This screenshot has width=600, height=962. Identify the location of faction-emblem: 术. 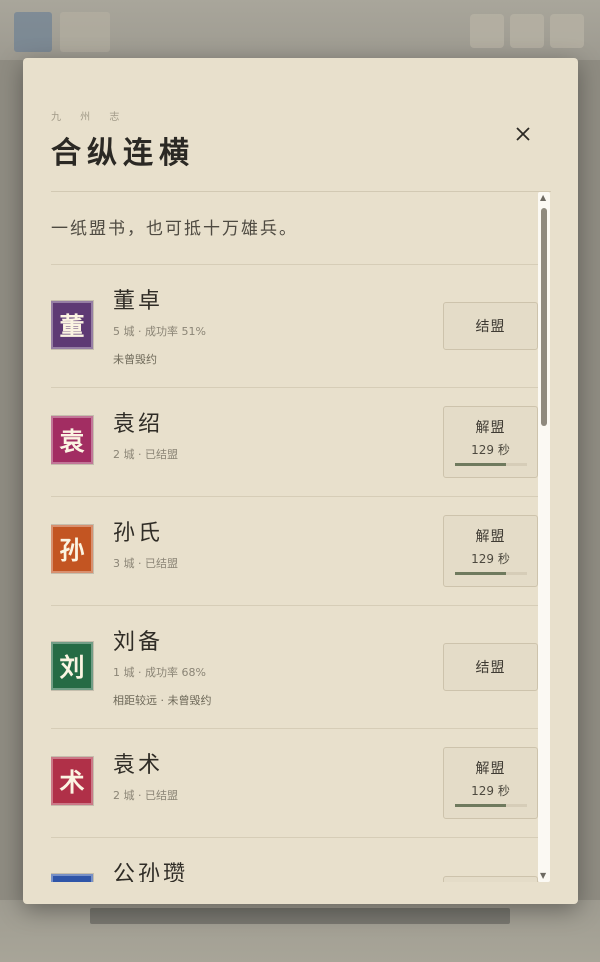
(72, 781).